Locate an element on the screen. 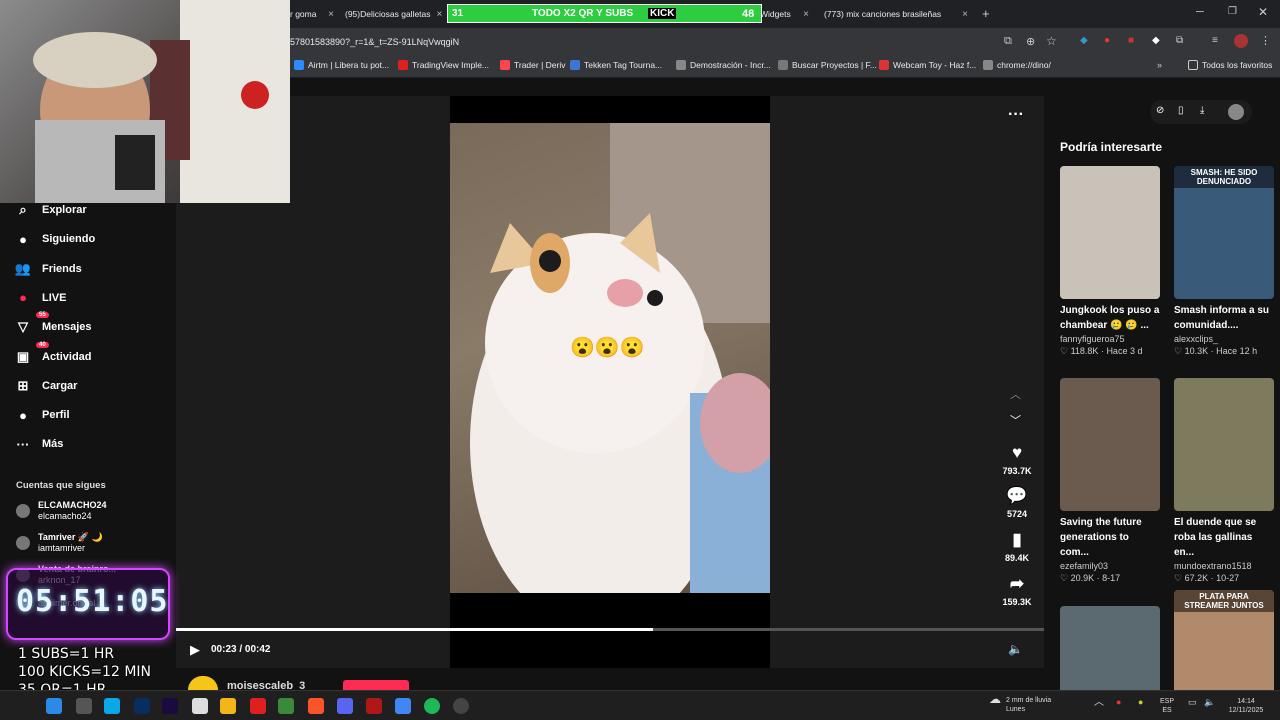 The height and width of the screenshot is (720, 1280). comment-button: 💬 5724 is located at coordinates (1017, 502).